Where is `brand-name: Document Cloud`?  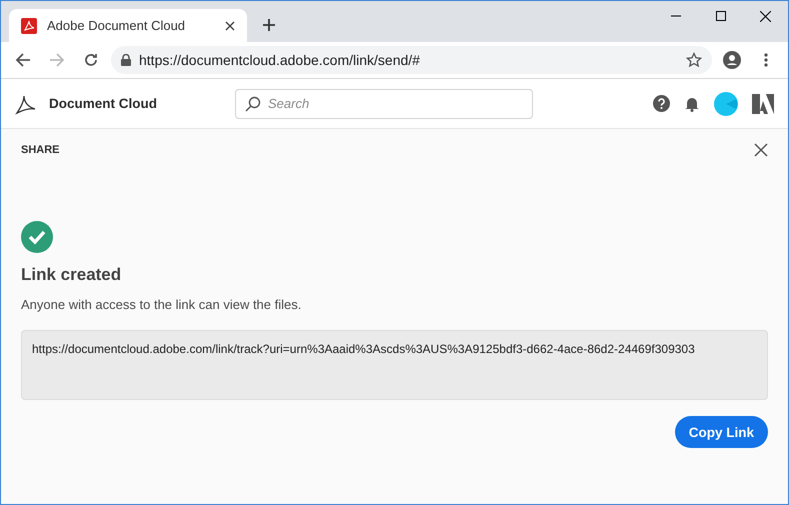
brand-name: Document Cloud is located at coordinates (103, 103).